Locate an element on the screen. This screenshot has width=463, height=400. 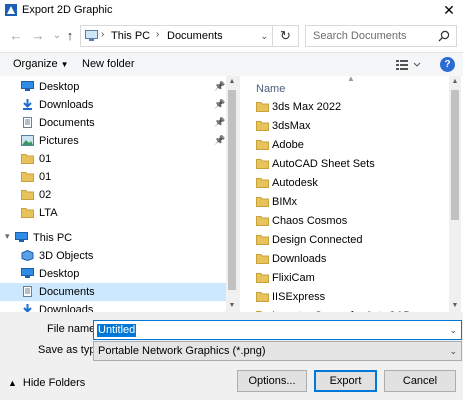
new-folder-button: New folder is located at coordinates (108, 64).